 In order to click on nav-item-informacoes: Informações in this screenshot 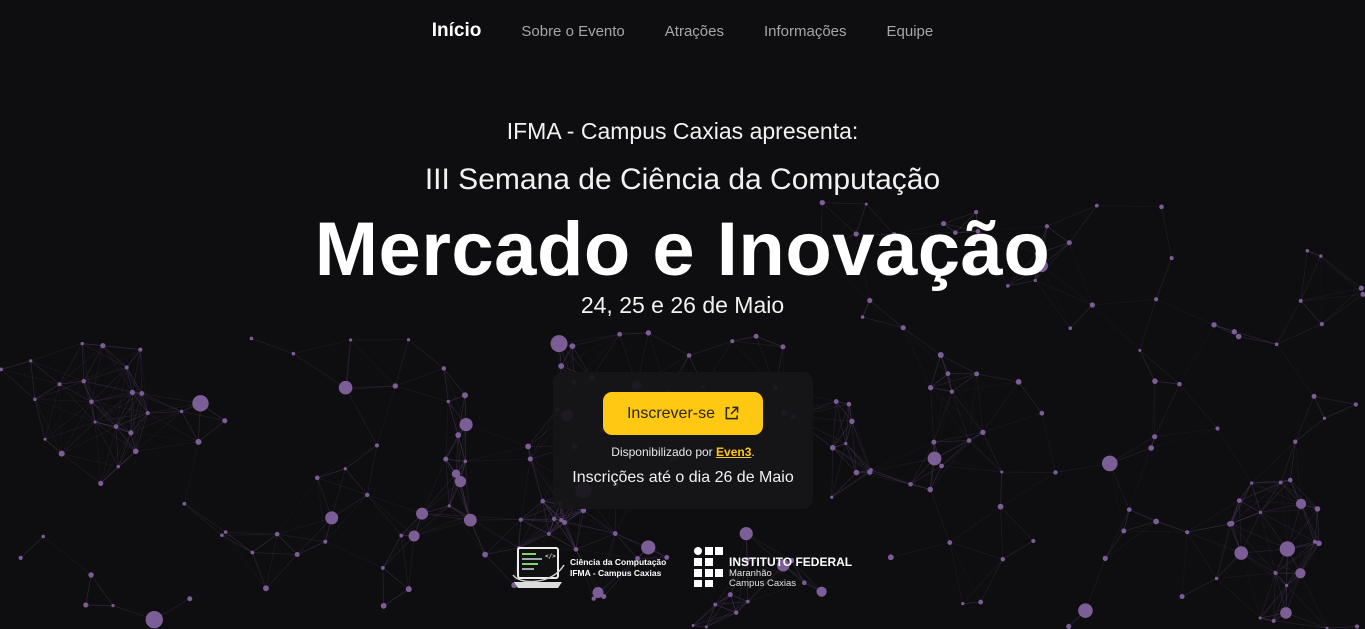, I will do `click(805, 31)`.